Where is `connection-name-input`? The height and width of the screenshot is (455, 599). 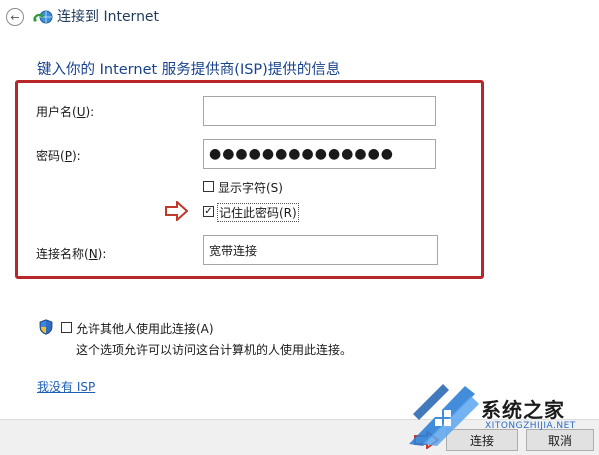
connection-name-input is located at coordinates (320, 250).